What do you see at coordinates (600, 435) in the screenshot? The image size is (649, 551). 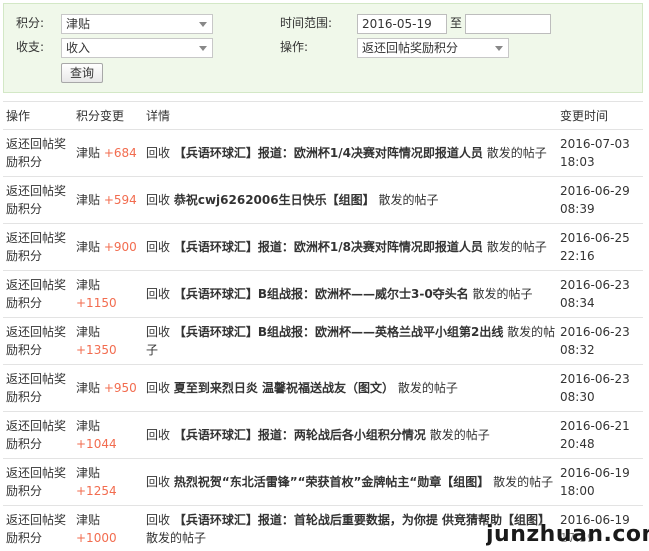 I see `row-change-time: 2016-06-21 20:48` at bounding box center [600, 435].